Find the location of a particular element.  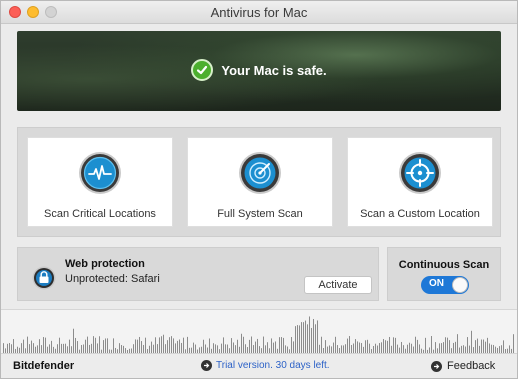

feedback-button: Feedback is located at coordinates (463, 366).